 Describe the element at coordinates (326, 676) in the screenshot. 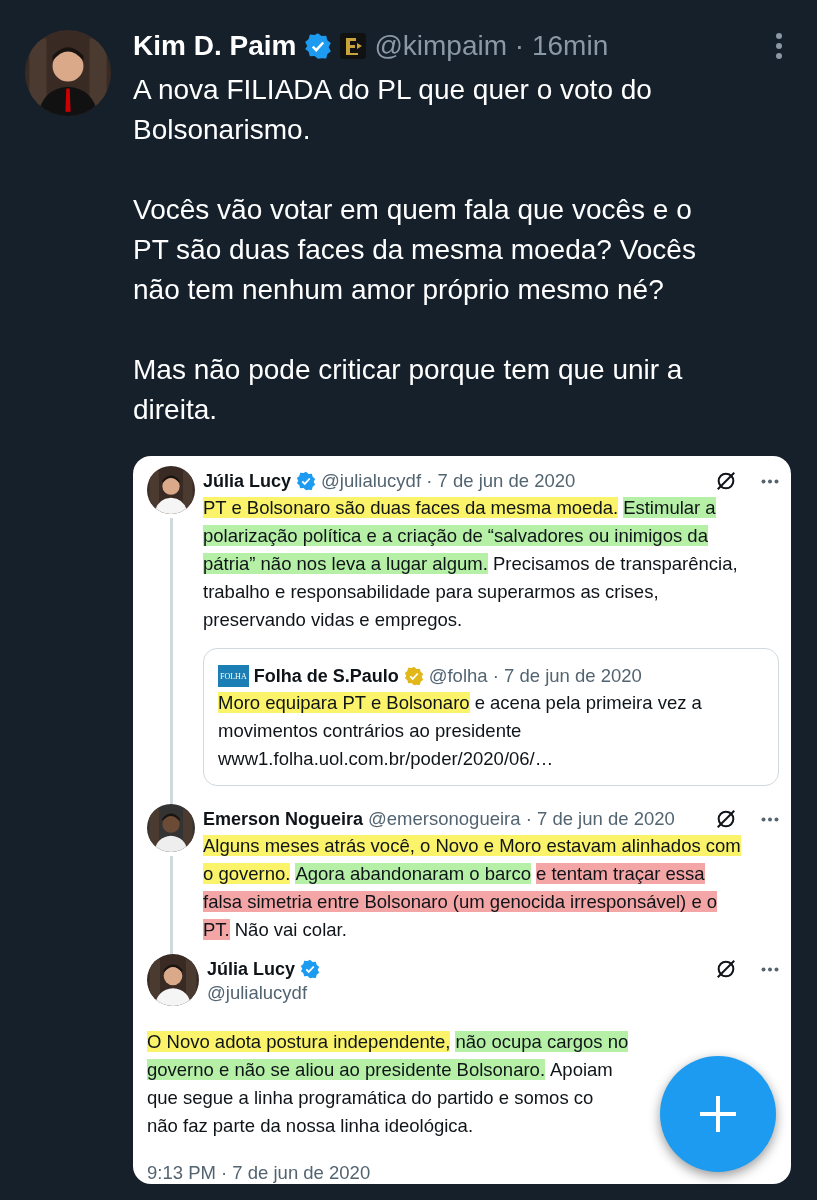

I see `author-name: Folha de S.Paulo` at that location.